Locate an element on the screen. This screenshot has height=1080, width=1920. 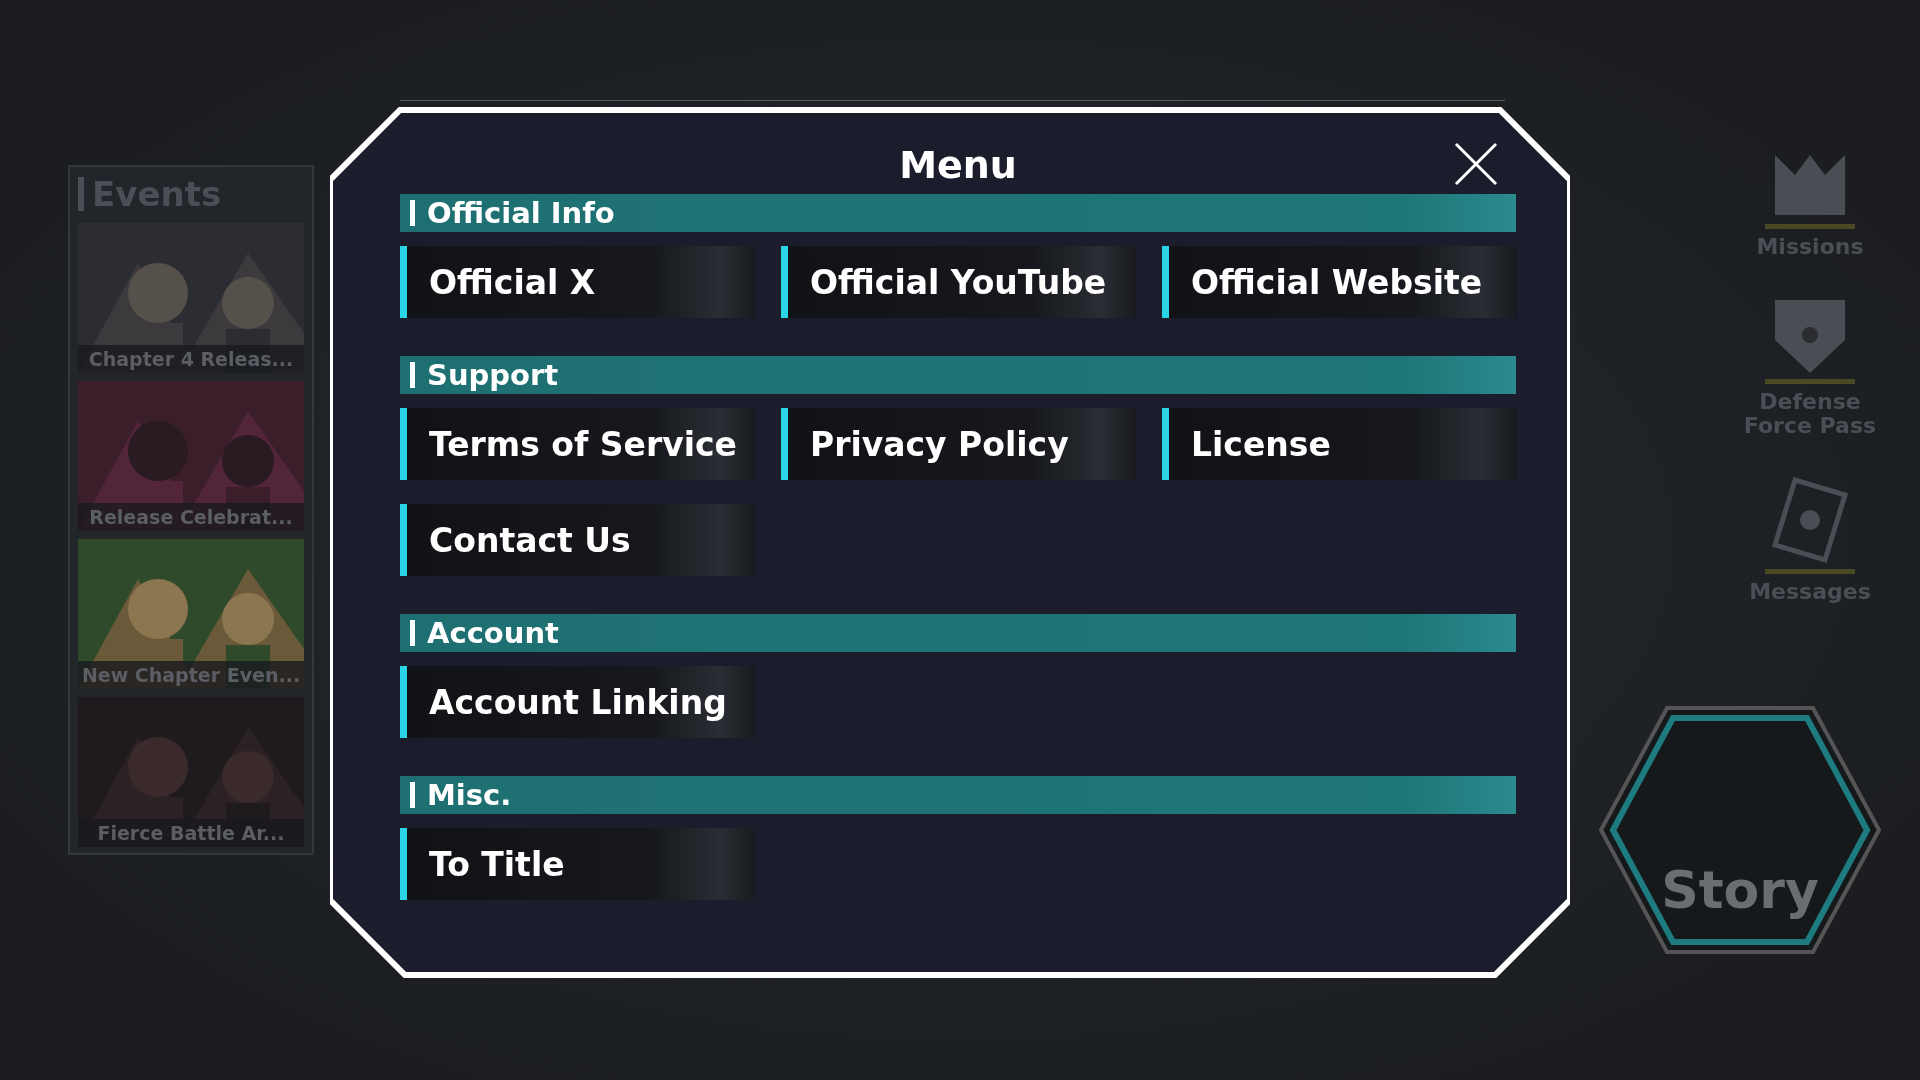
menu-button: Official YouTube is located at coordinates (958, 282).